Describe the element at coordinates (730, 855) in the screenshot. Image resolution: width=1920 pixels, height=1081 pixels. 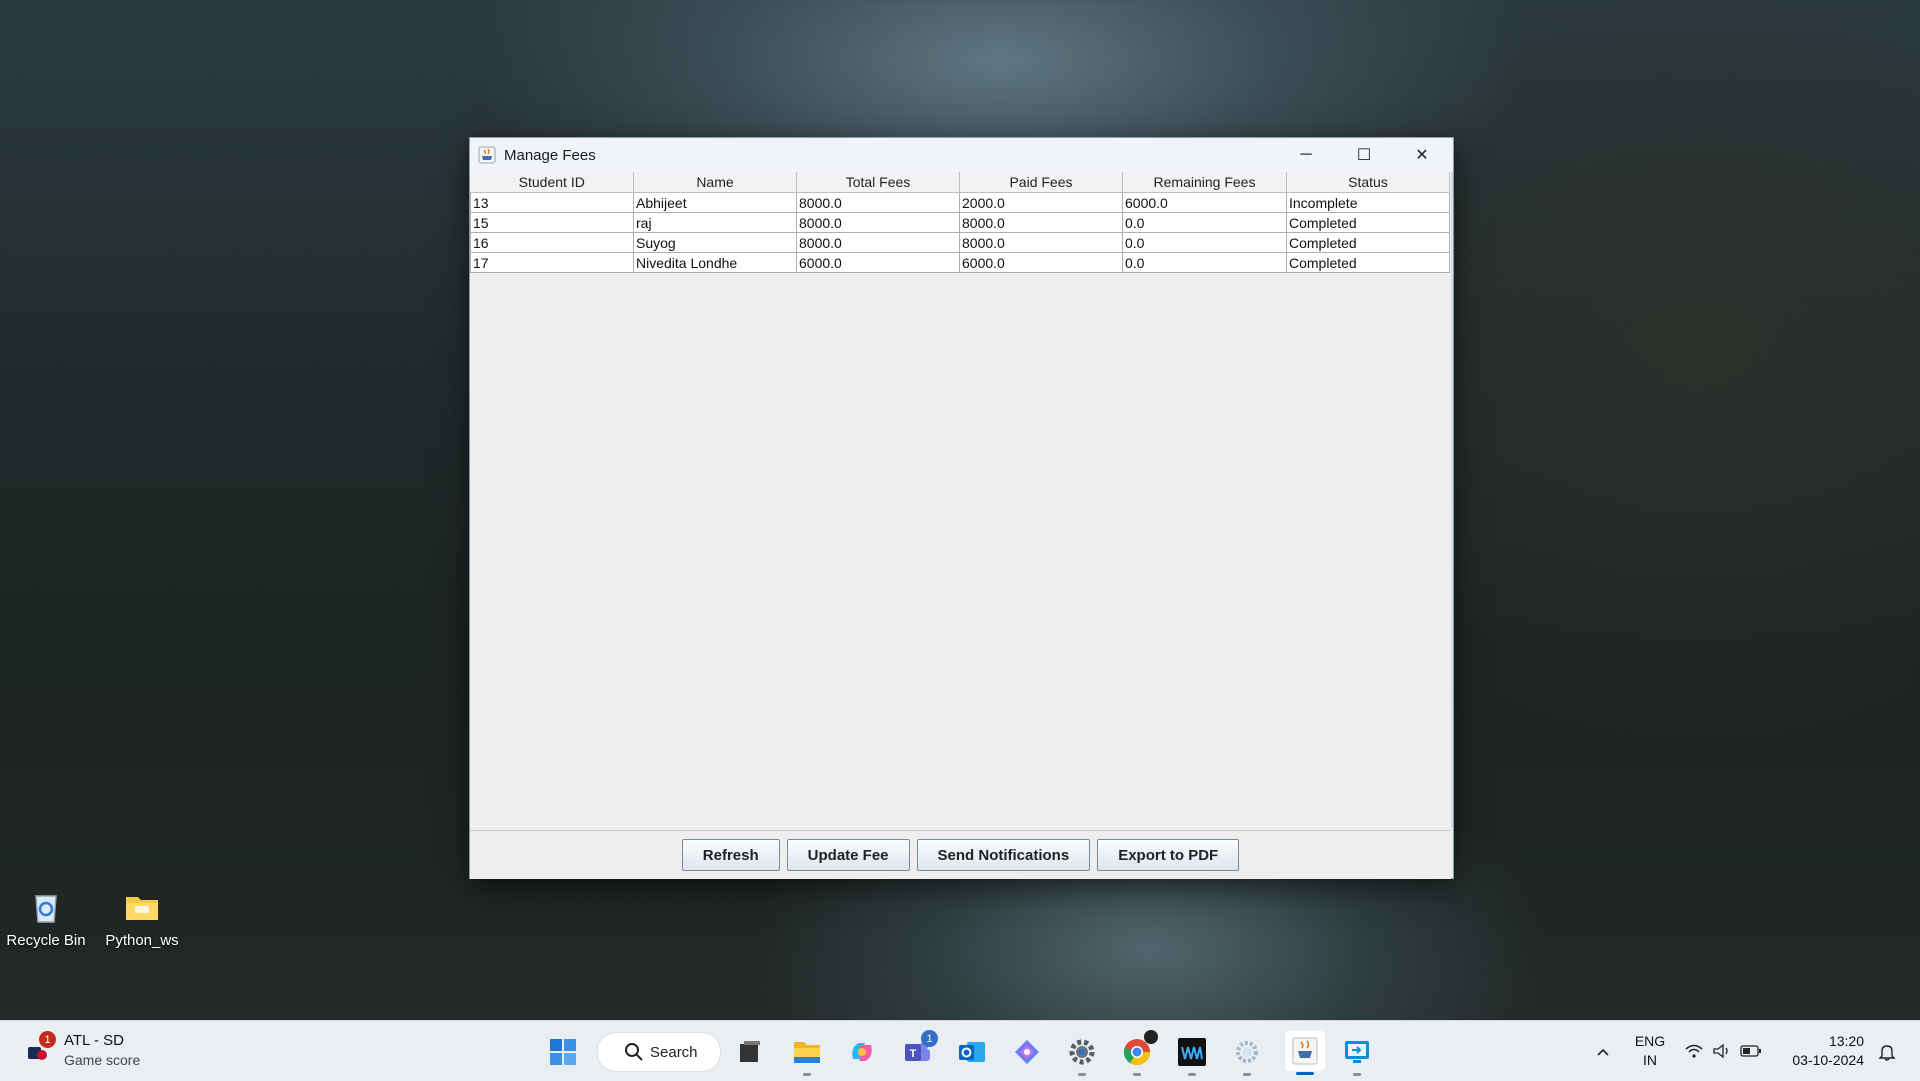
I see `refresh-button: Refresh` at that location.